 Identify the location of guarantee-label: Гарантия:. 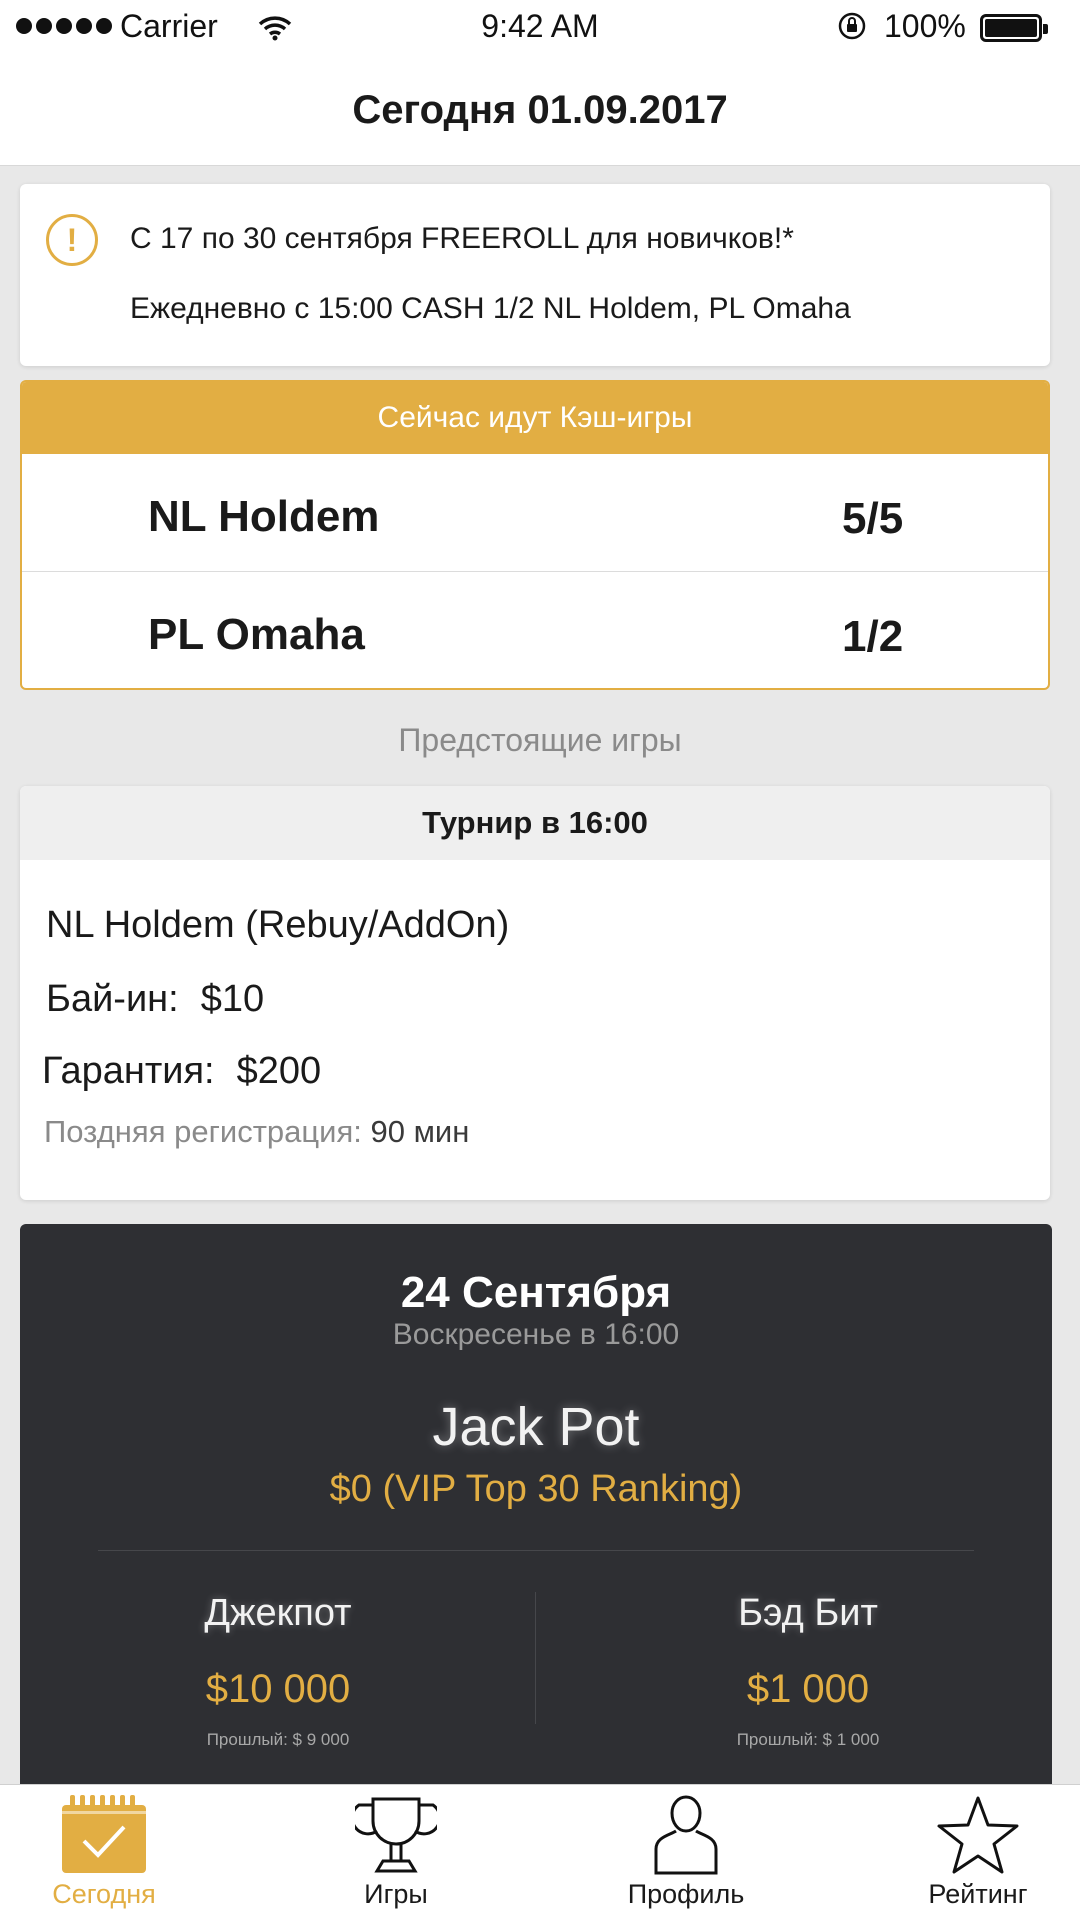
(128, 1071).